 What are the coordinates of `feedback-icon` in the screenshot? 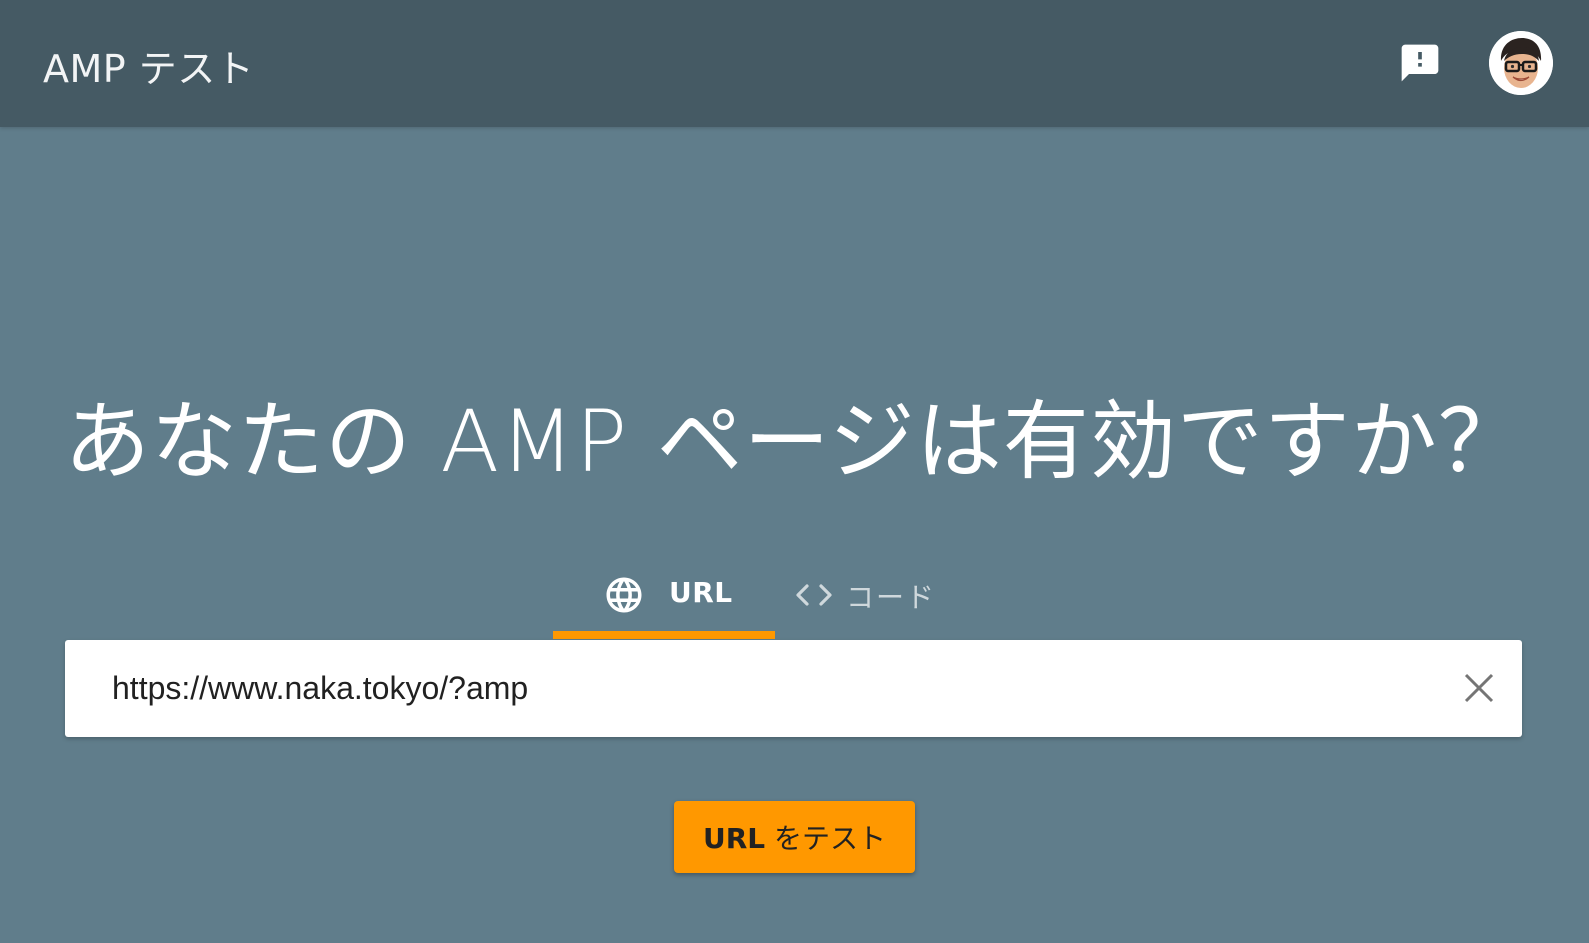 It's located at (1420, 63).